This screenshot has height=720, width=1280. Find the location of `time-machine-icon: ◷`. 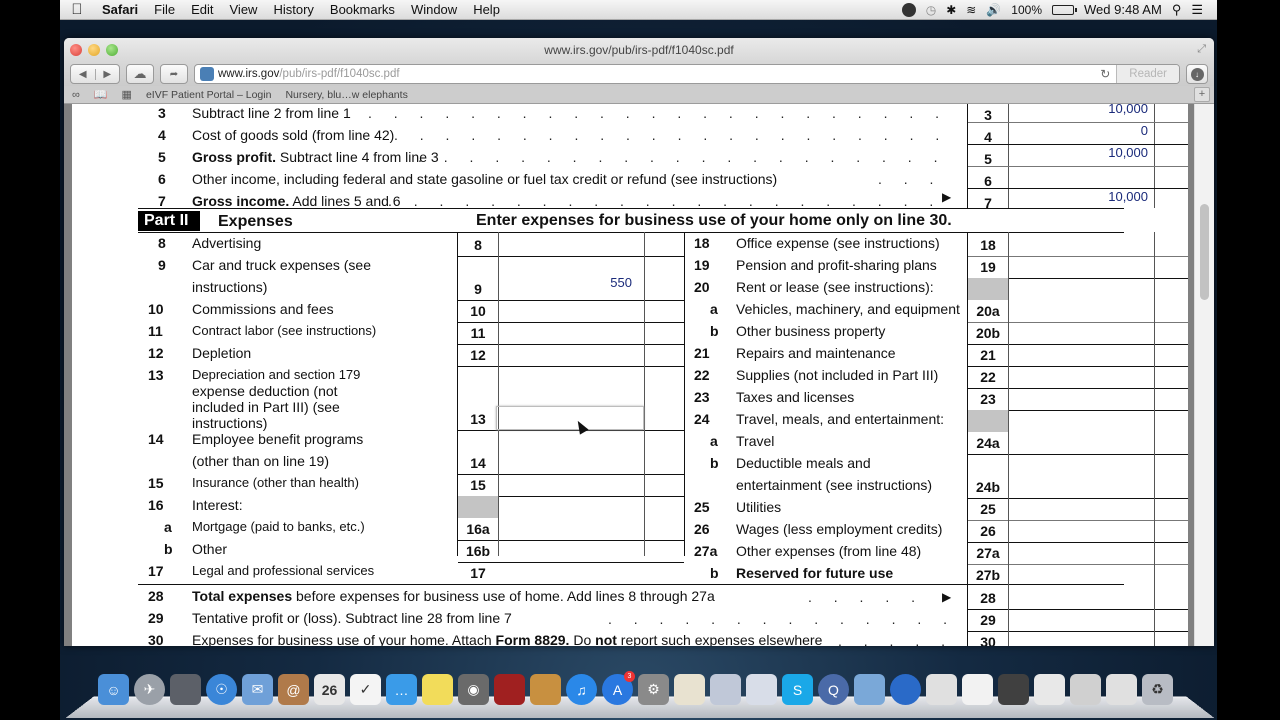

time-machine-icon: ◷ is located at coordinates (931, 10).